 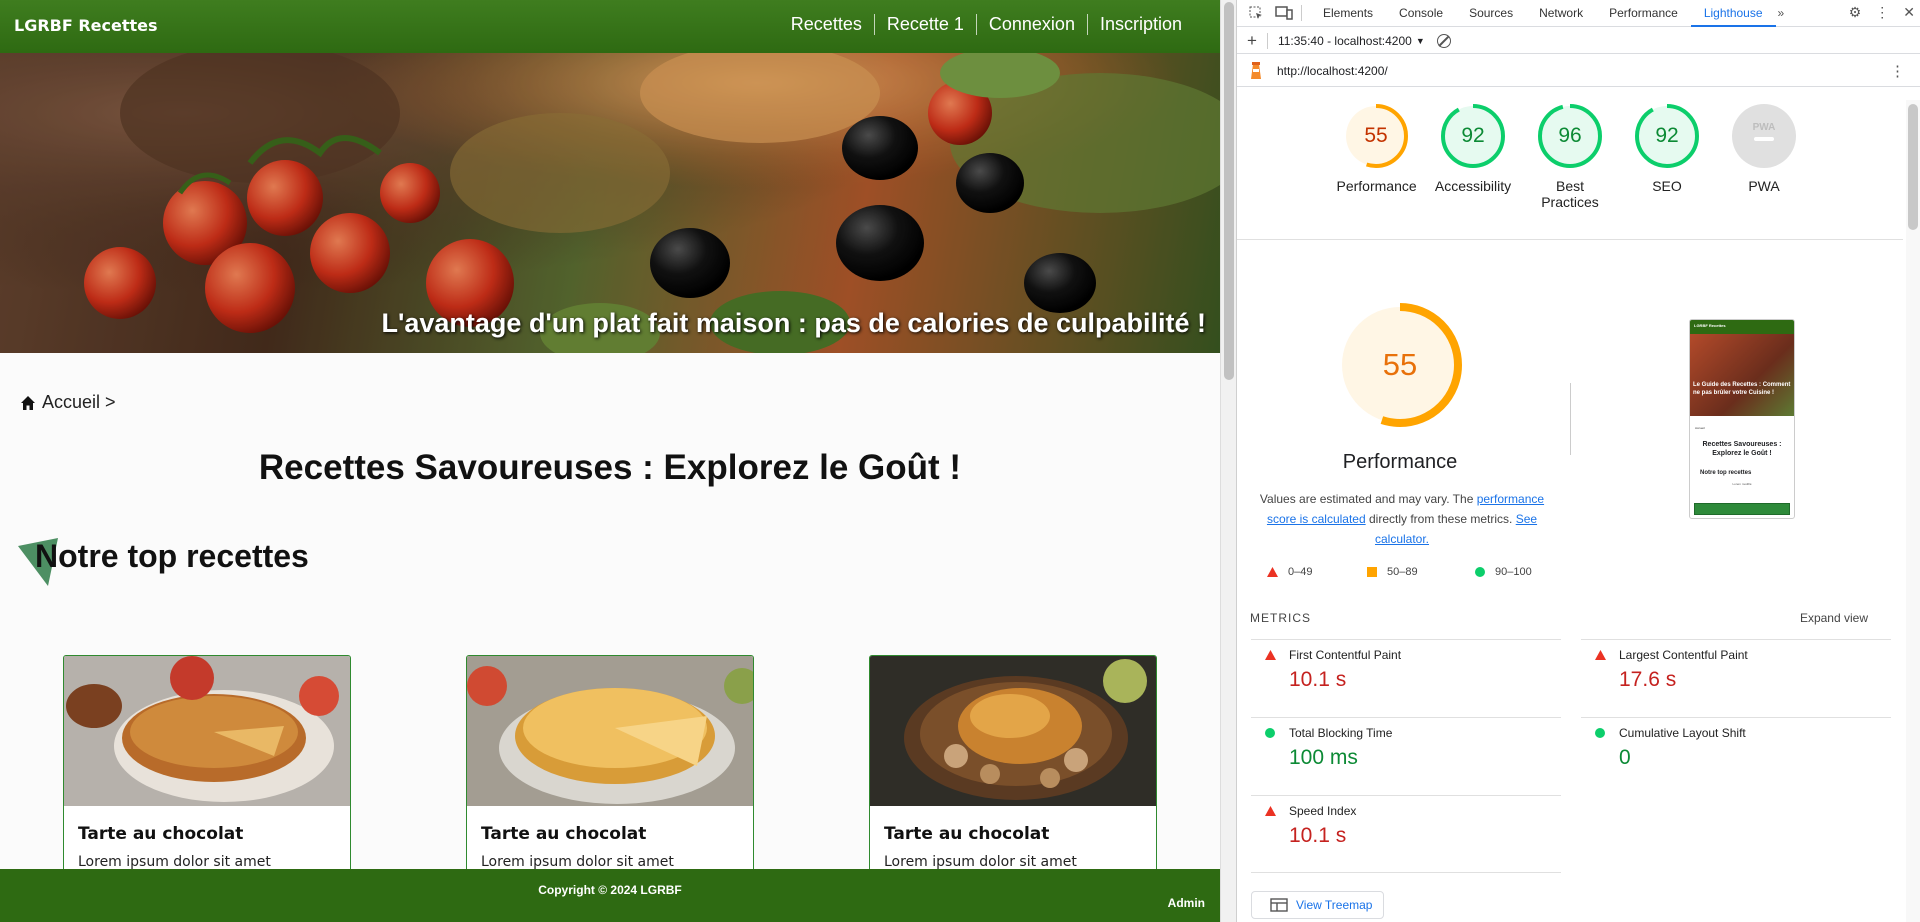 What do you see at coordinates (1513, 572) in the screenshot?
I see `legend-label: 90–100` at bounding box center [1513, 572].